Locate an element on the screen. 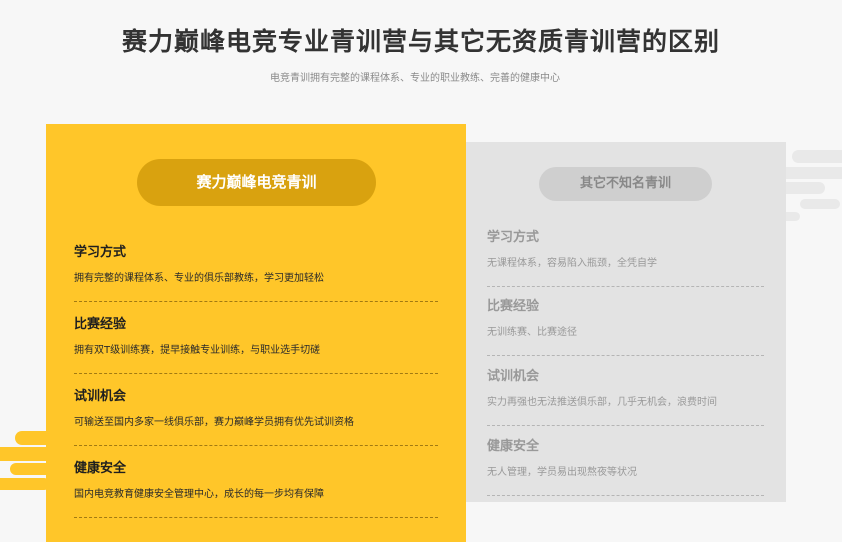  item-desc: 拥有完整的课程体系、专业的俱乐部教练，学习更加轻松 is located at coordinates (199, 278).